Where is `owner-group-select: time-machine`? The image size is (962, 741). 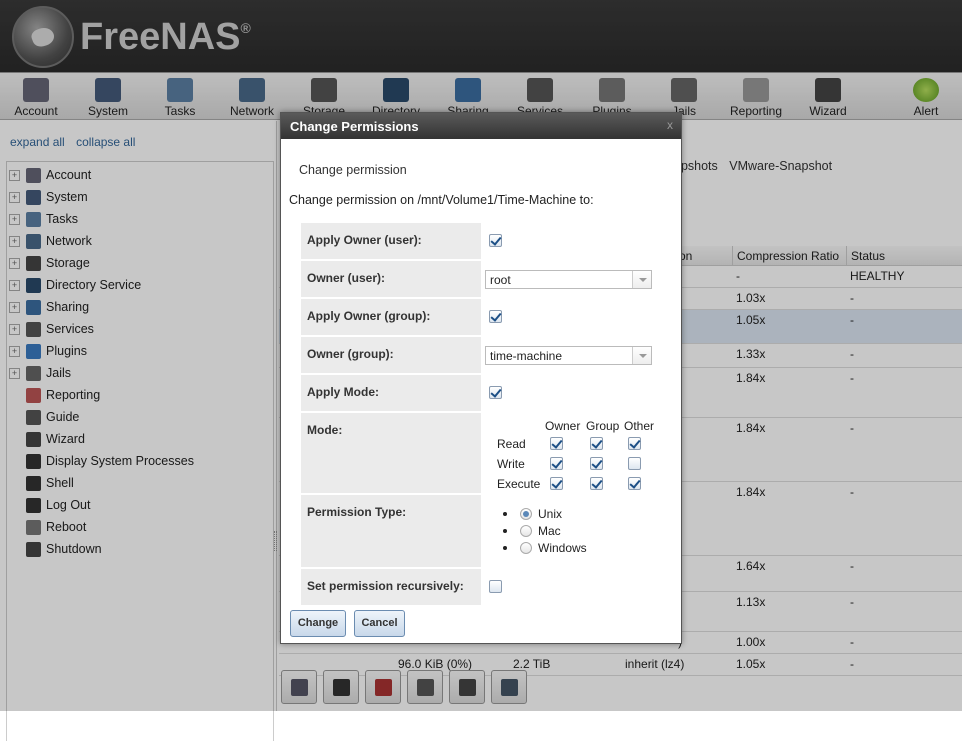
owner-group-select: time-machine is located at coordinates (568, 355).